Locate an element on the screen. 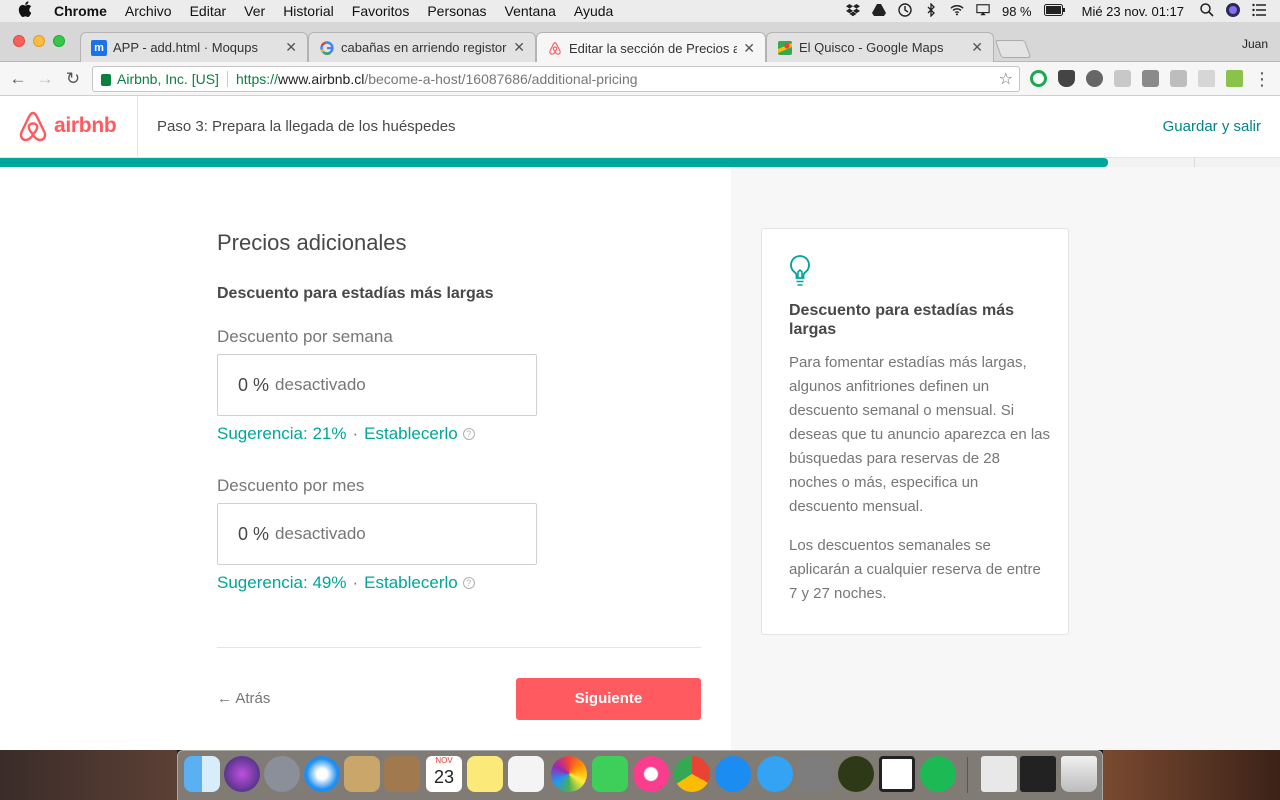 This screenshot has width=1280, height=800. new-tab-button is located at coordinates (1013, 49).